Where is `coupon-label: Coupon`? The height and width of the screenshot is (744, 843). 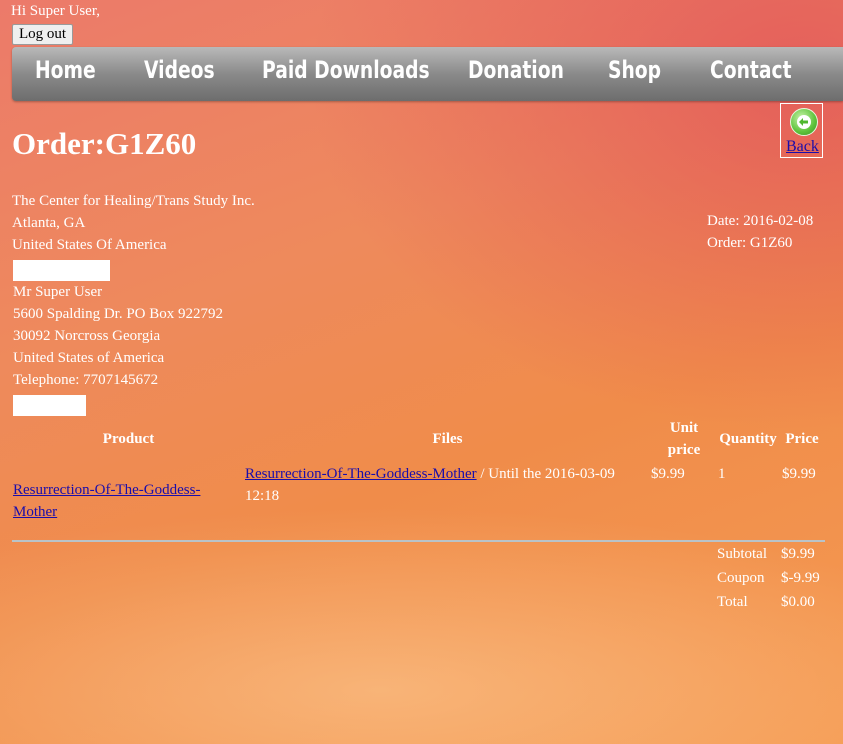
coupon-label: Coupon is located at coordinates (741, 578).